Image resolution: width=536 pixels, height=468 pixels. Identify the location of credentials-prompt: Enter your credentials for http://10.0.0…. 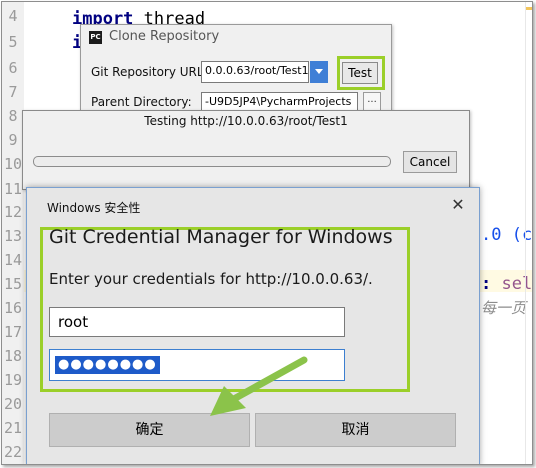
(211, 279).